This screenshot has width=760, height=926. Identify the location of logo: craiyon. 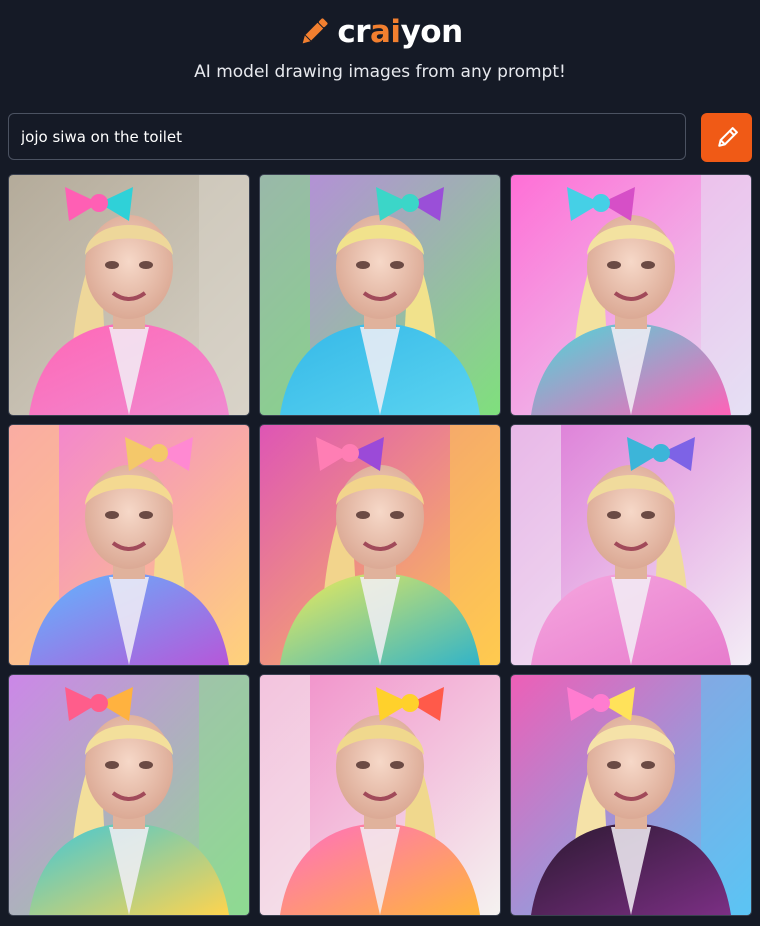
(380, 32).